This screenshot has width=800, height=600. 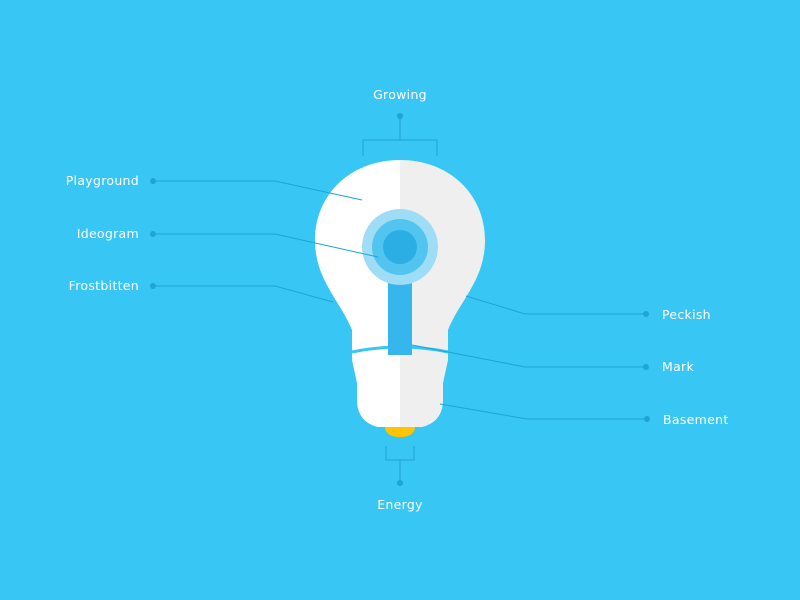 I want to click on playground-dot, so click(x=153, y=181).